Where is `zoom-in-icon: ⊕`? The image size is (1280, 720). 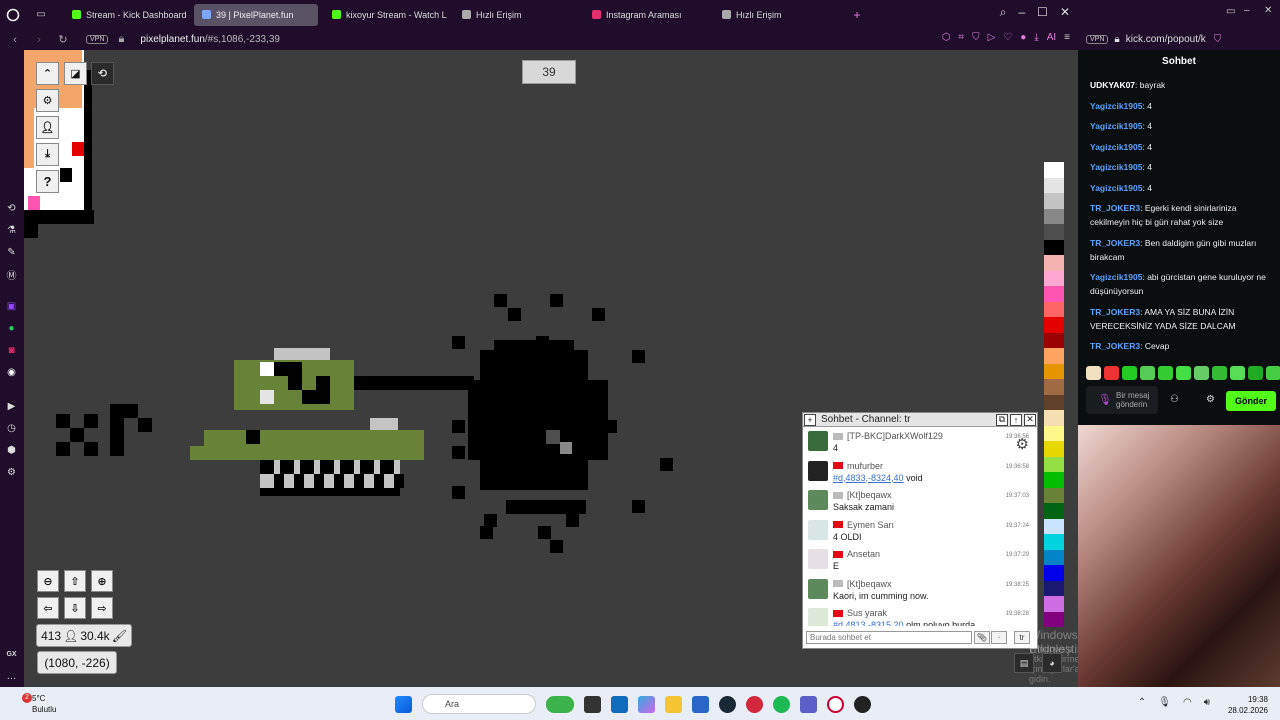 zoom-in-icon: ⊕ is located at coordinates (102, 581).